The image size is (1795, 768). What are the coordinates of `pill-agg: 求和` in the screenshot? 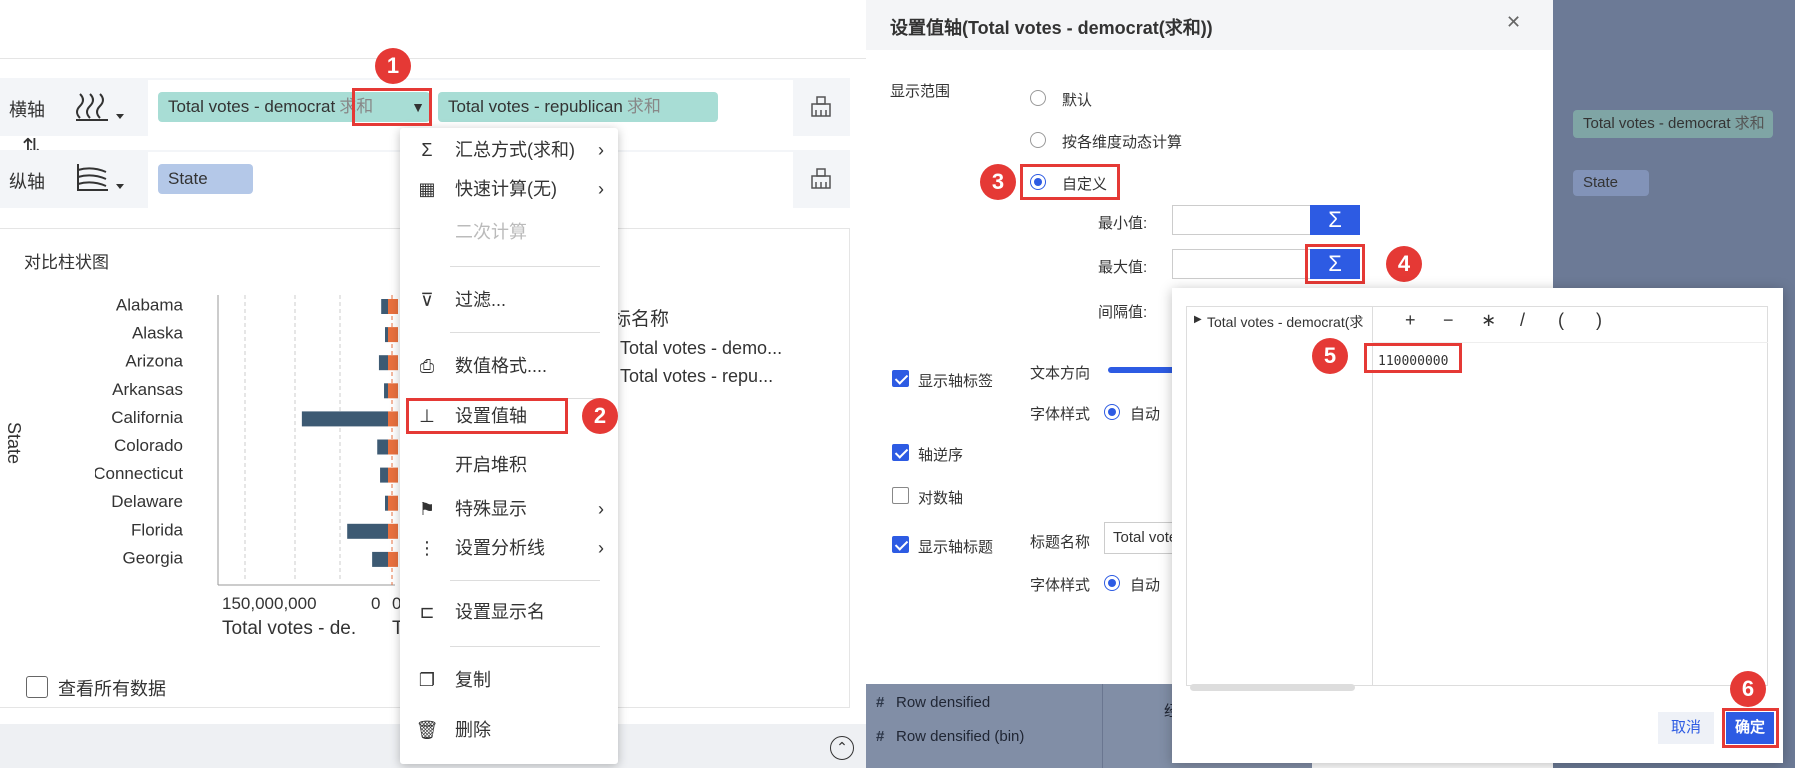 It's located at (643, 106).